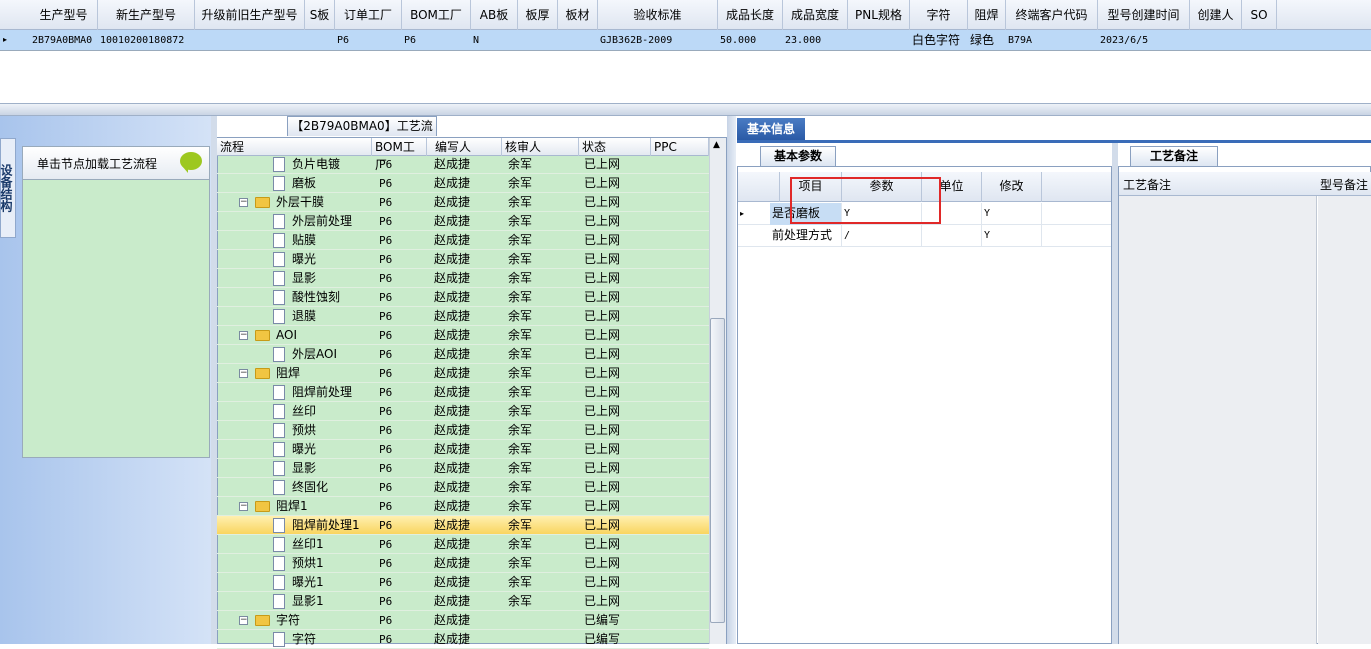  What do you see at coordinates (750, 15) in the screenshot?
I see `top-col-header: 成品长度` at bounding box center [750, 15].